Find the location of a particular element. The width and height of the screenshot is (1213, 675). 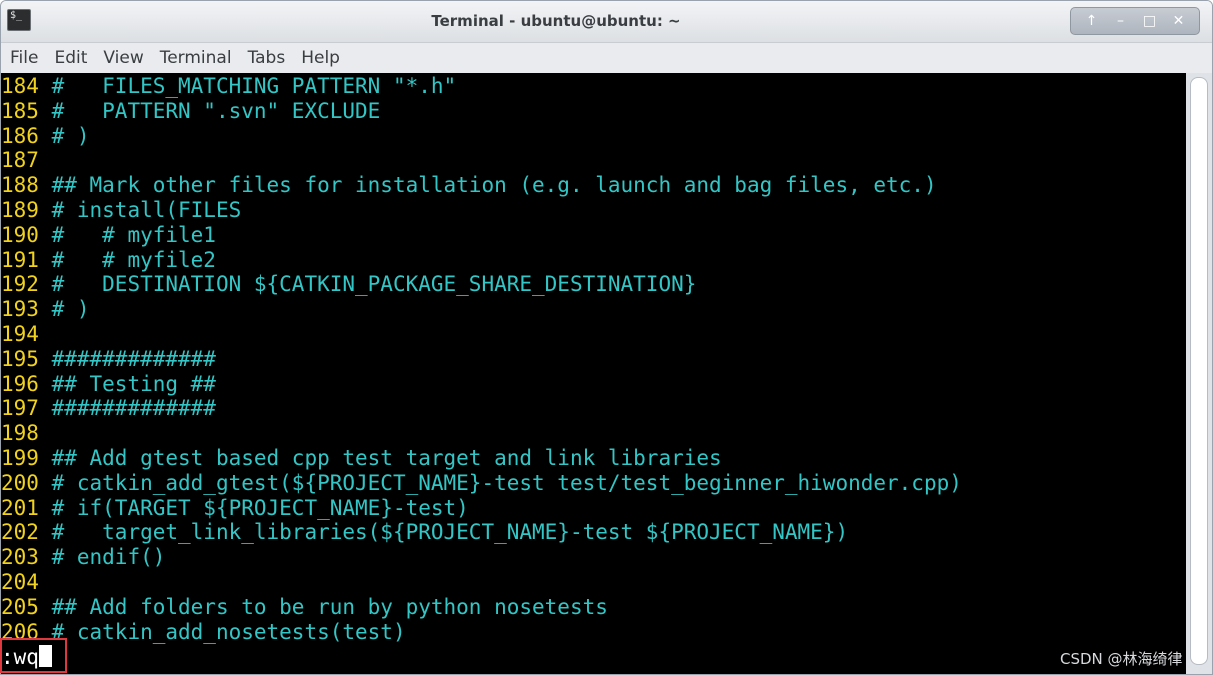

line-number: 198 is located at coordinates (20, 433).